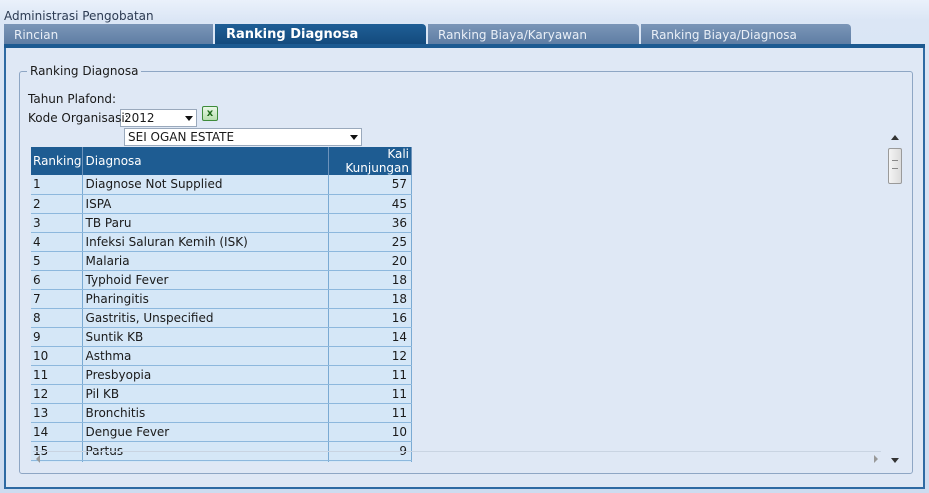 The width and height of the screenshot is (929, 493). I want to click on cell-diagnosa: ISPA, so click(205, 204).